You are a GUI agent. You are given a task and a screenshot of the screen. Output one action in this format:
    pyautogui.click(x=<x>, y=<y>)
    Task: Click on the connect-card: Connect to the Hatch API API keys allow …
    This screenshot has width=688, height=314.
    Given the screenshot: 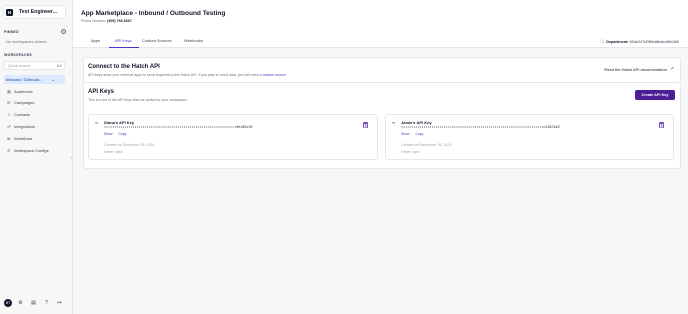 What is the action you would take?
    pyautogui.click(x=382, y=70)
    